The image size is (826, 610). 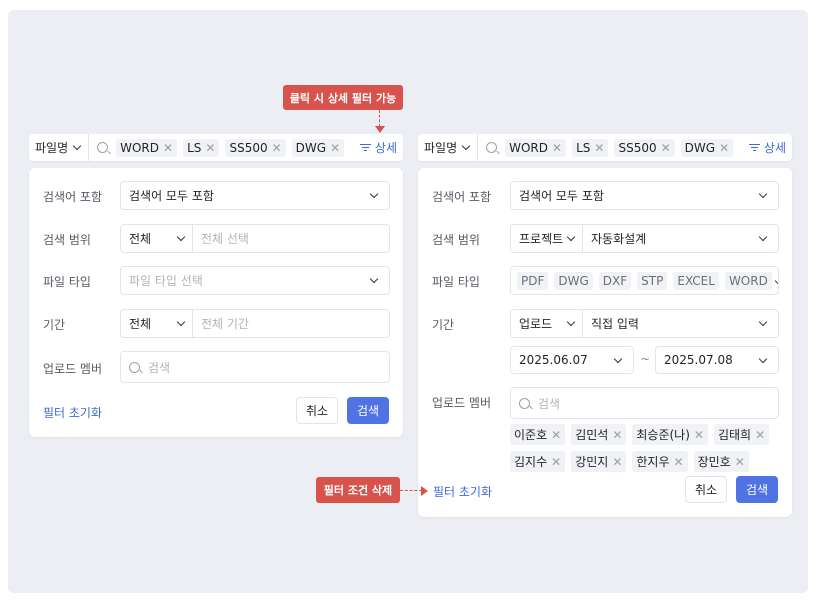 I want to click on scope-select-value: 전체, so click(x=140, y=239).